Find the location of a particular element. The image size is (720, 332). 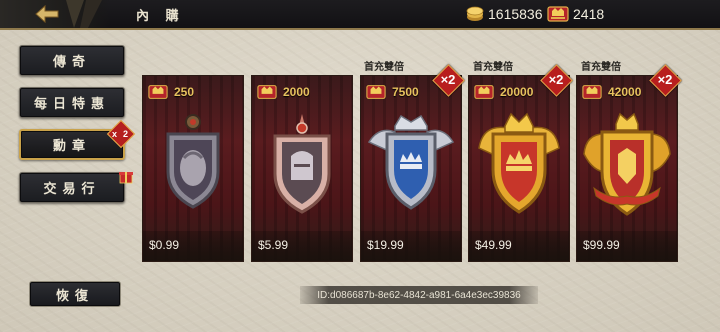

amount-row: 42000 is located at coordinates (611, 92).